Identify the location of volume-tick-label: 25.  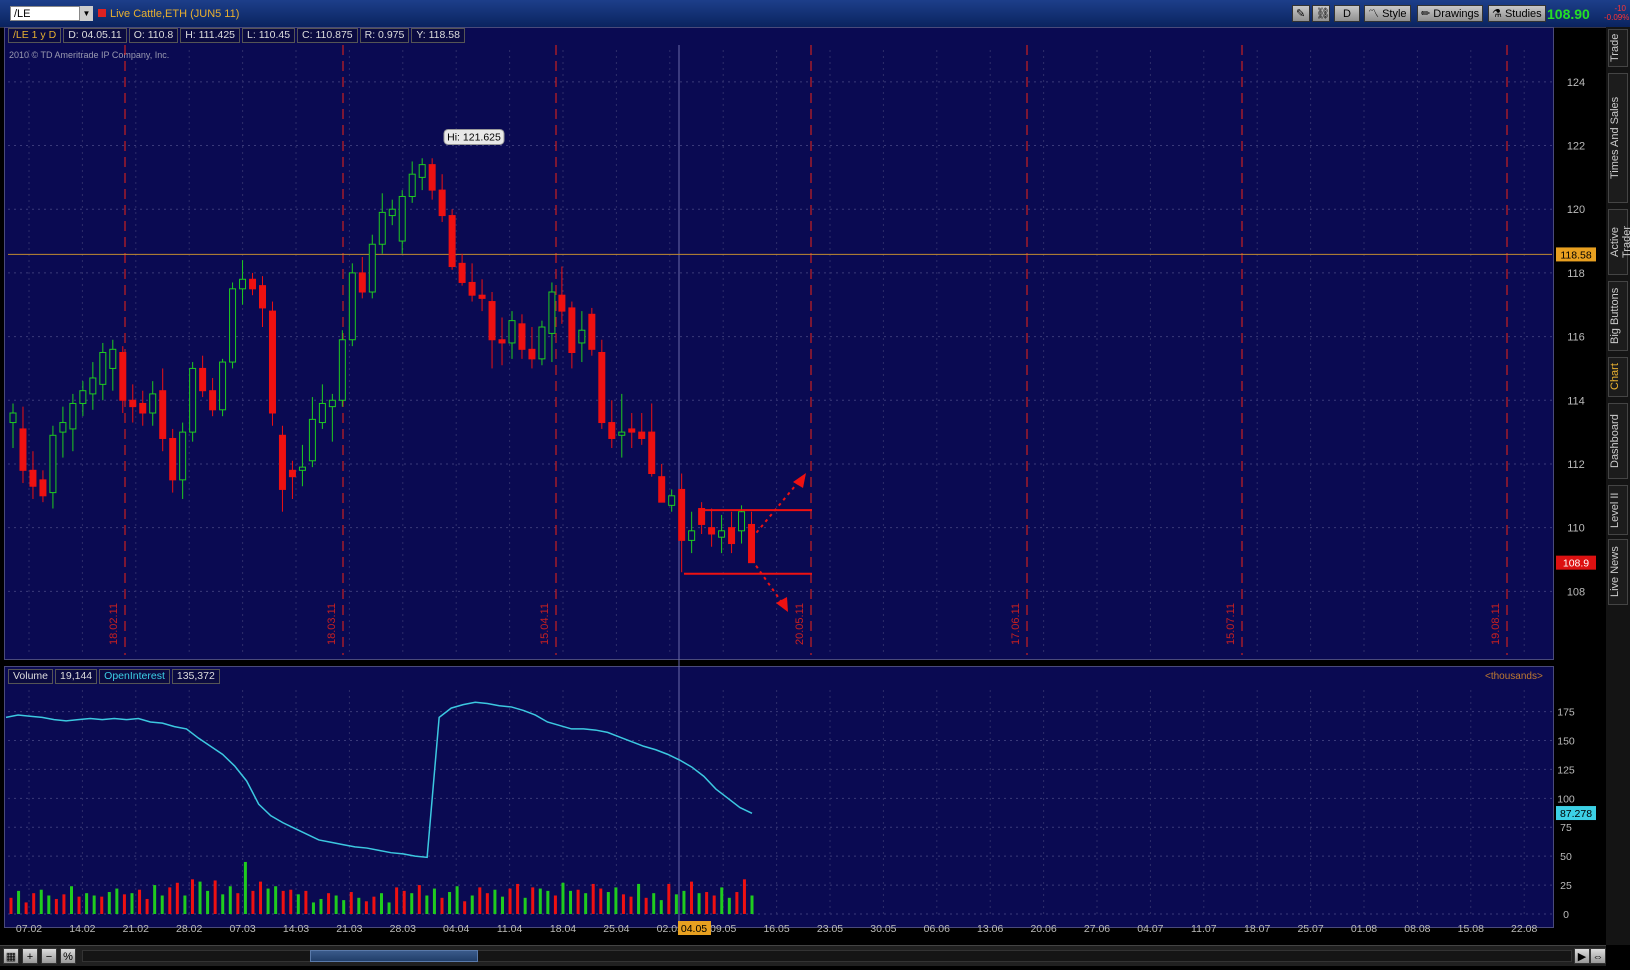
(1566, 886).